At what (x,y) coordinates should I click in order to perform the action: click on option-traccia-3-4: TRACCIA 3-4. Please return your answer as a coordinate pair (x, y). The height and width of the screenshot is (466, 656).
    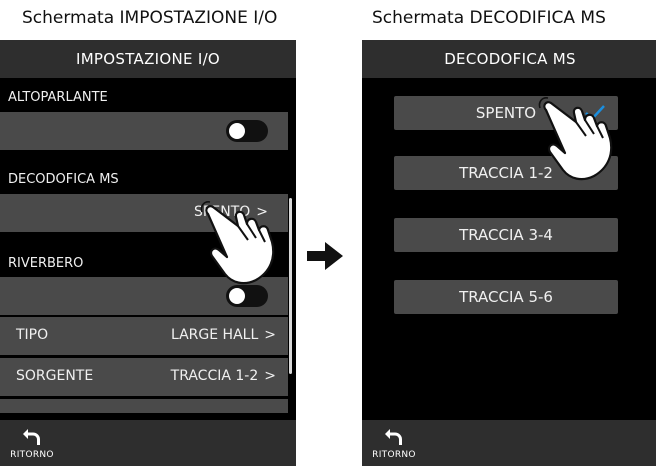
    Looking at the image, I should click on (506, 235).